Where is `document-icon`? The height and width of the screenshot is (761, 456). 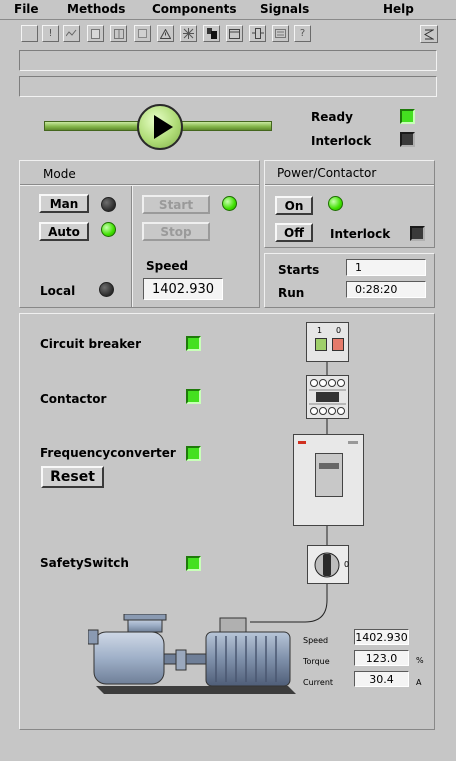
document-icon is located at coordinates (95, 33).